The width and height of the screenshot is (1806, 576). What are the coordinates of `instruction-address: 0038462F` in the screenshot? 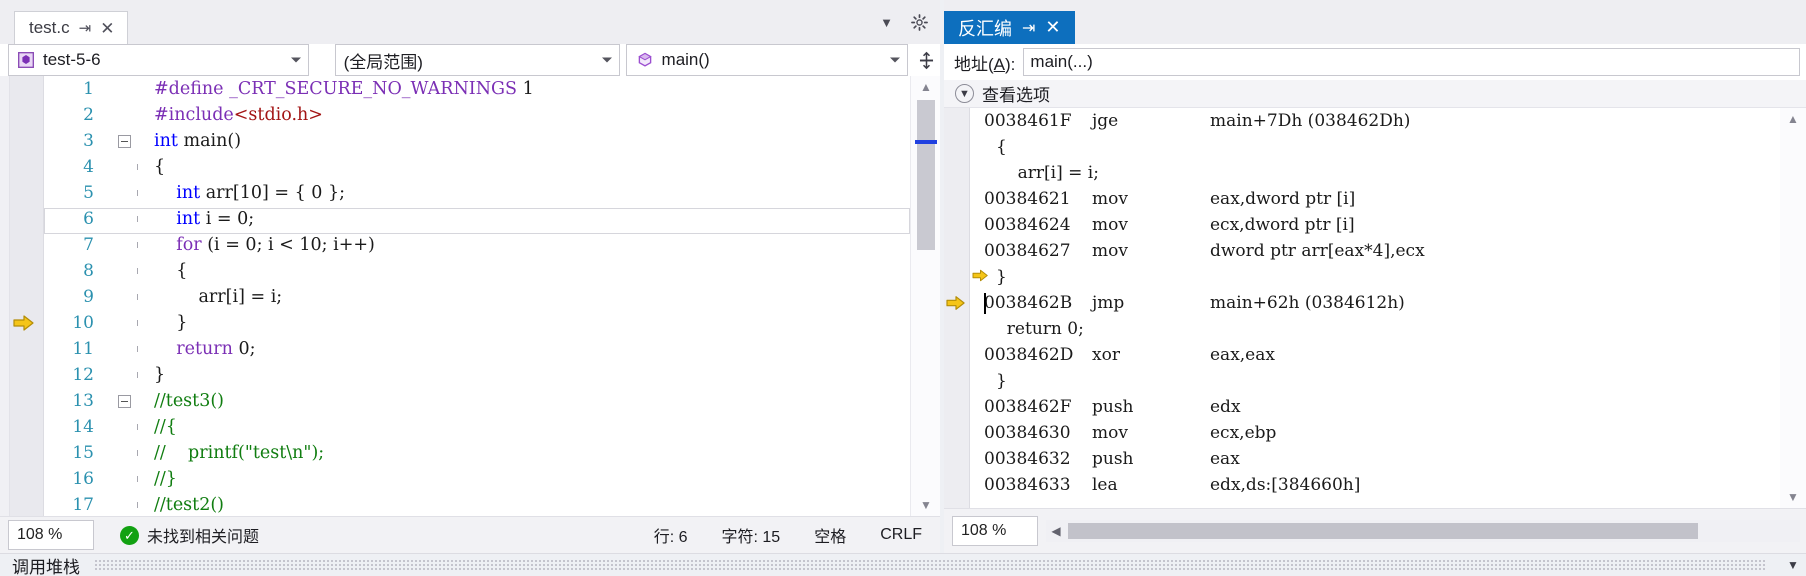 It's located at (1028, 407).